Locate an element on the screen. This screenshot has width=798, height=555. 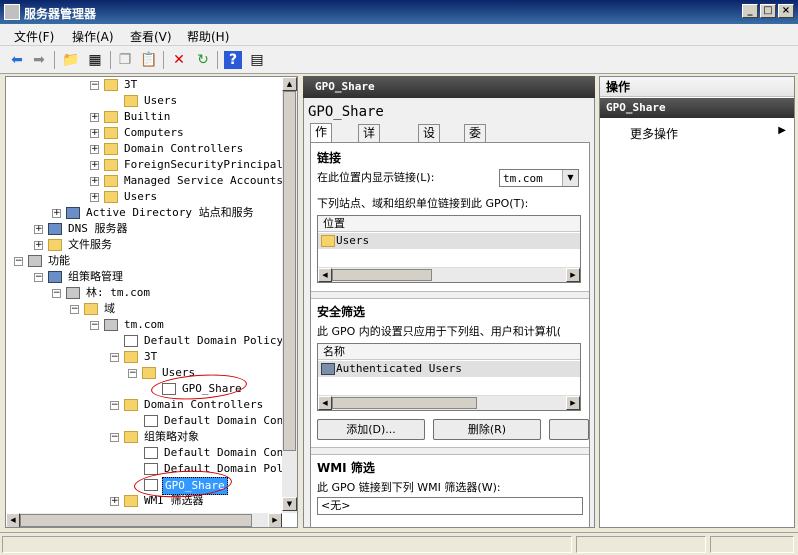
gpo-container-icon is located at coordinates (131, 437).